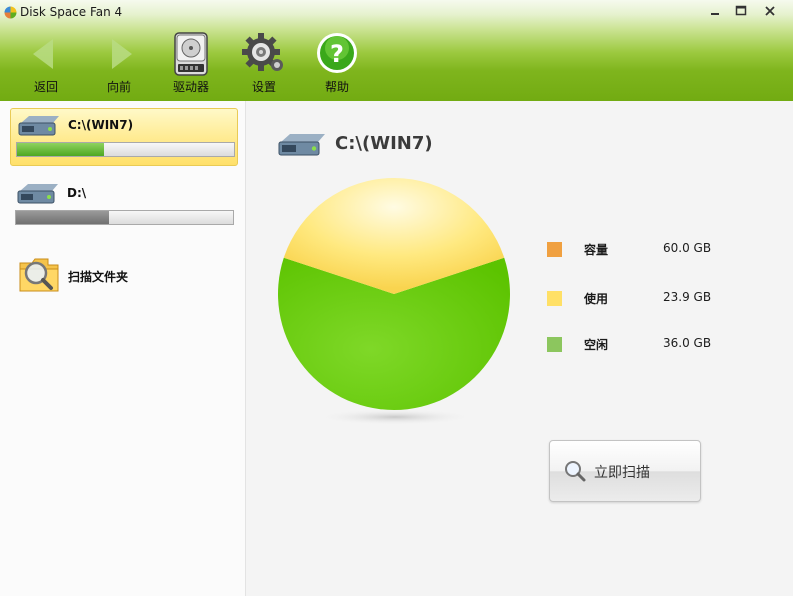 The height and width of the screenshot is (596, 793). I want to click on scan-now-button: 立即扫描, so click(625, 471).